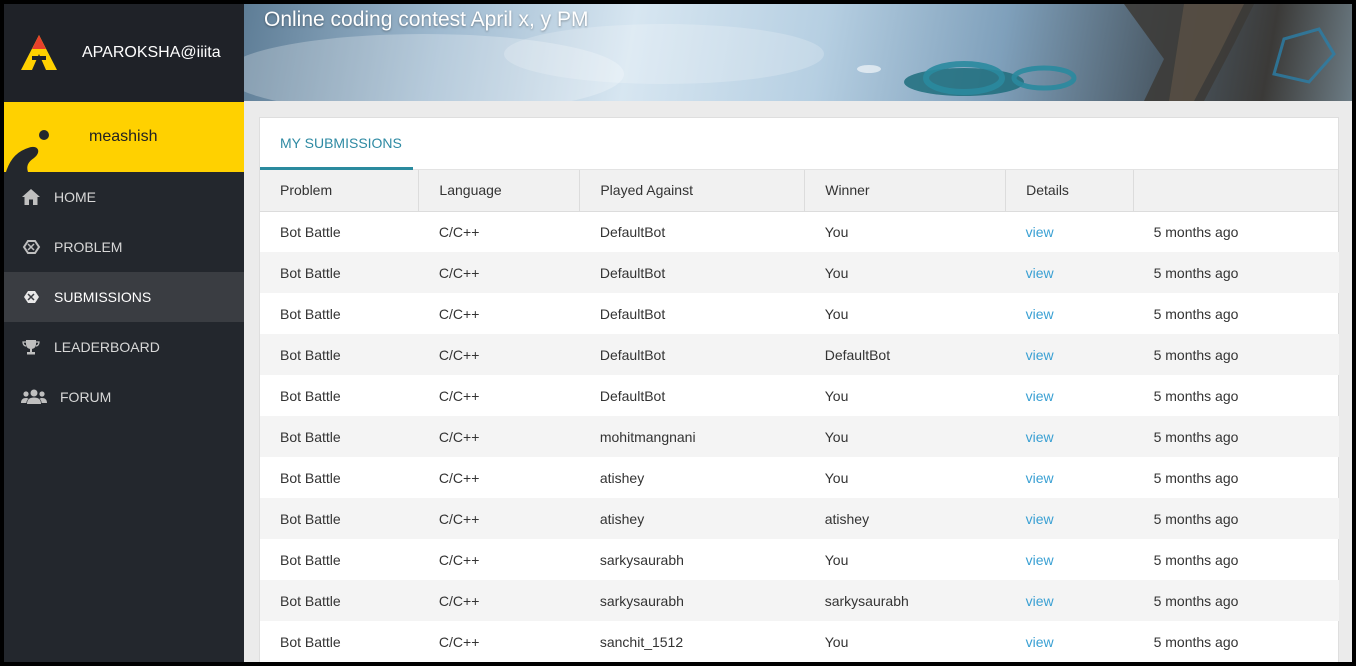 Image resolution: width=1356 pixels, height=666 pixels. Describe the element at coordinates (103, 297) in the screenshot. I see `nav-label-submissions: SUBMISSIONS` at that location.